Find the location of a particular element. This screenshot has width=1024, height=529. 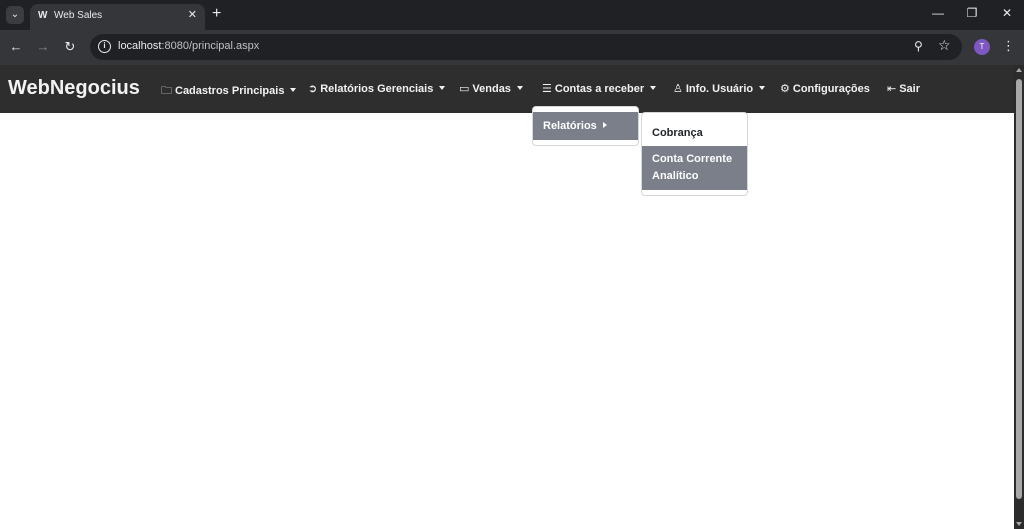

nav-label: Relatórios Gerenciais is located at coordinates (377, 89).